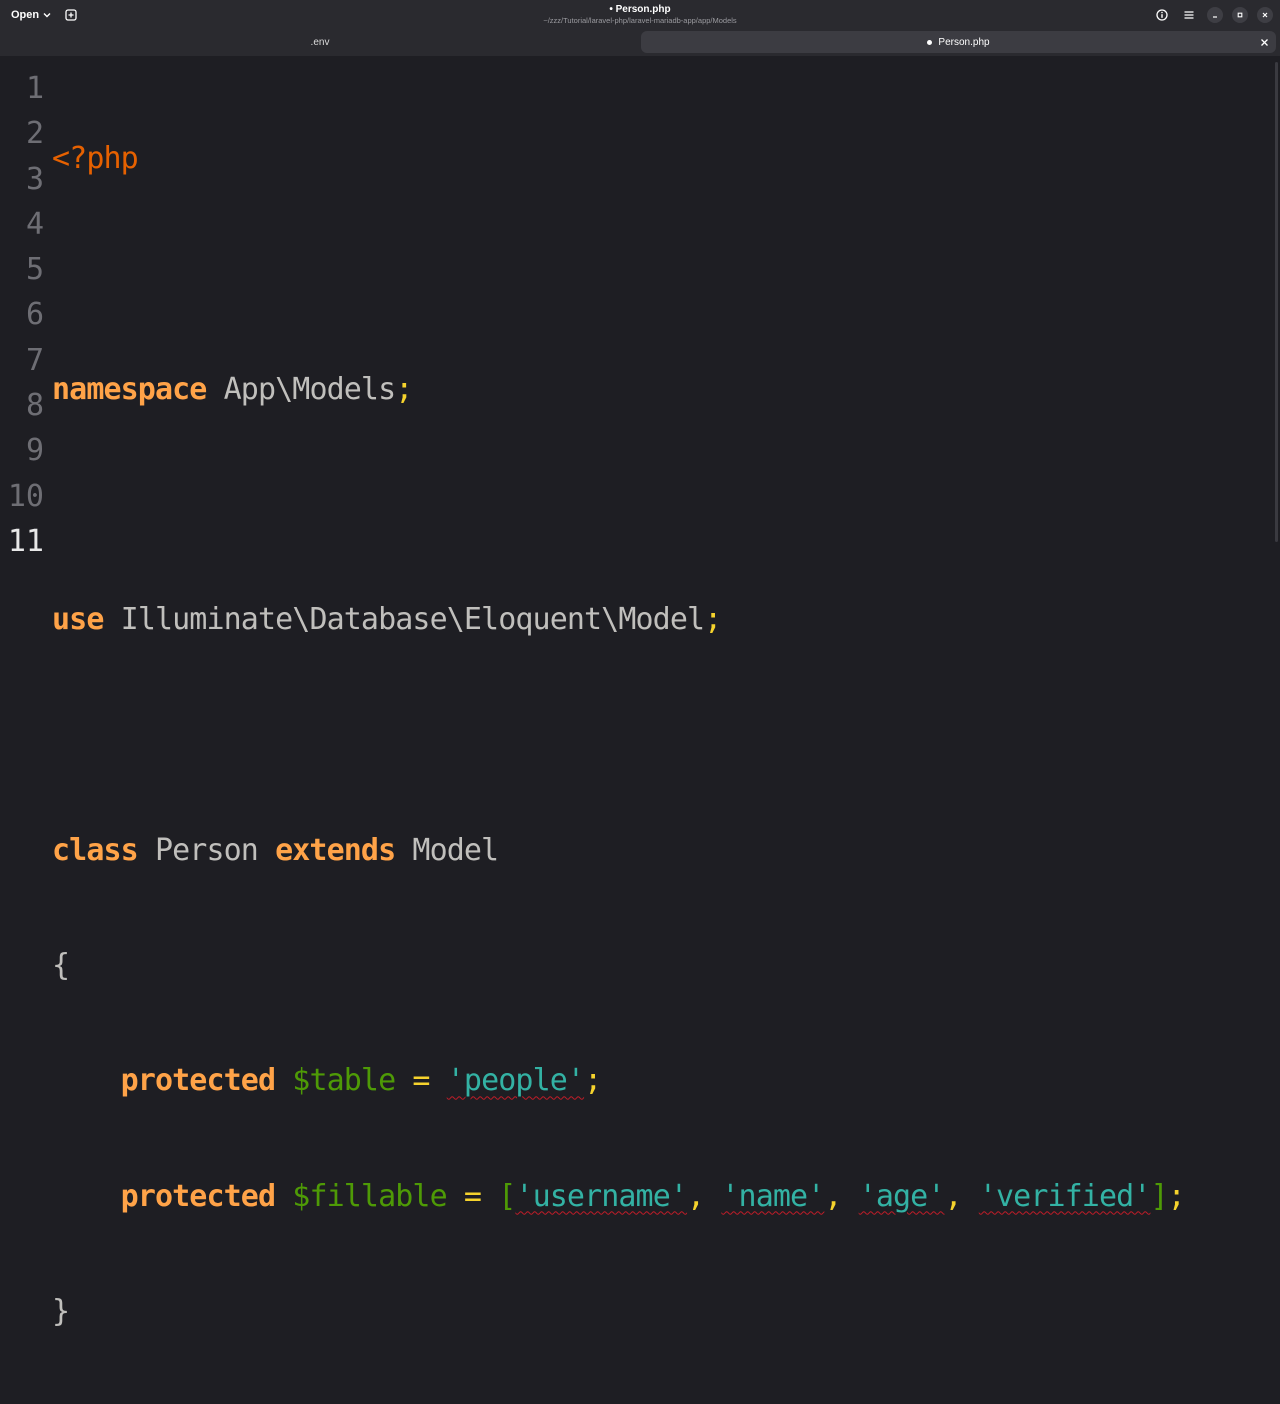 This screenshot has height=1404, width=1280. What do you see at coordinates (1065, 1196) in the screenshot?
I see `string-literal: 'verified'` at bounding box center [1065, 1196].